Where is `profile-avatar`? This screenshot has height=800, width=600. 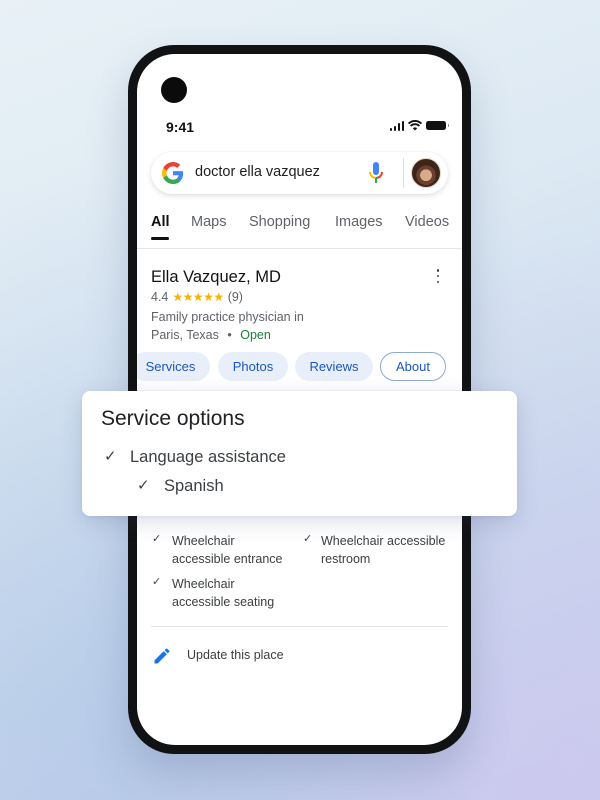 profile-avatar is located at coordinates (426, 173).